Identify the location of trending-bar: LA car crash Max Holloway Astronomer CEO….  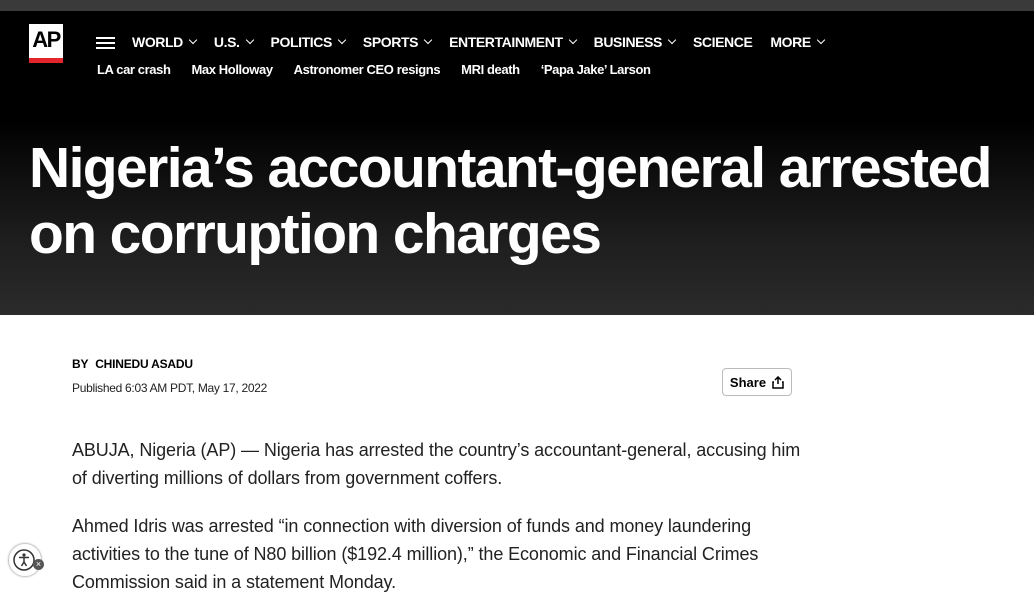
(384, 69).